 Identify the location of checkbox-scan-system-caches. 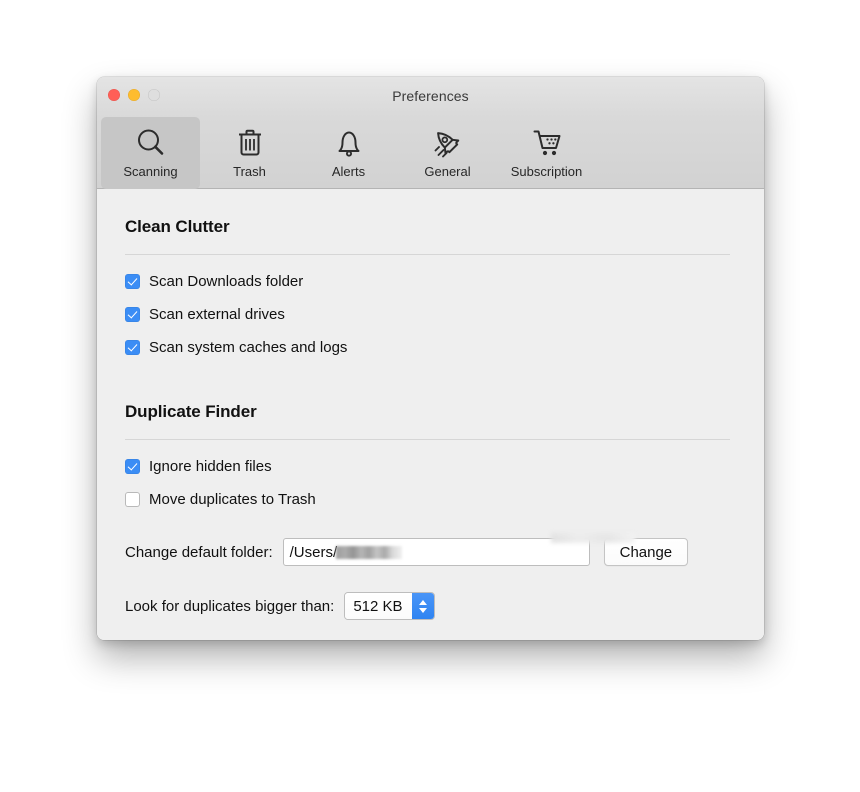
(132, 347).